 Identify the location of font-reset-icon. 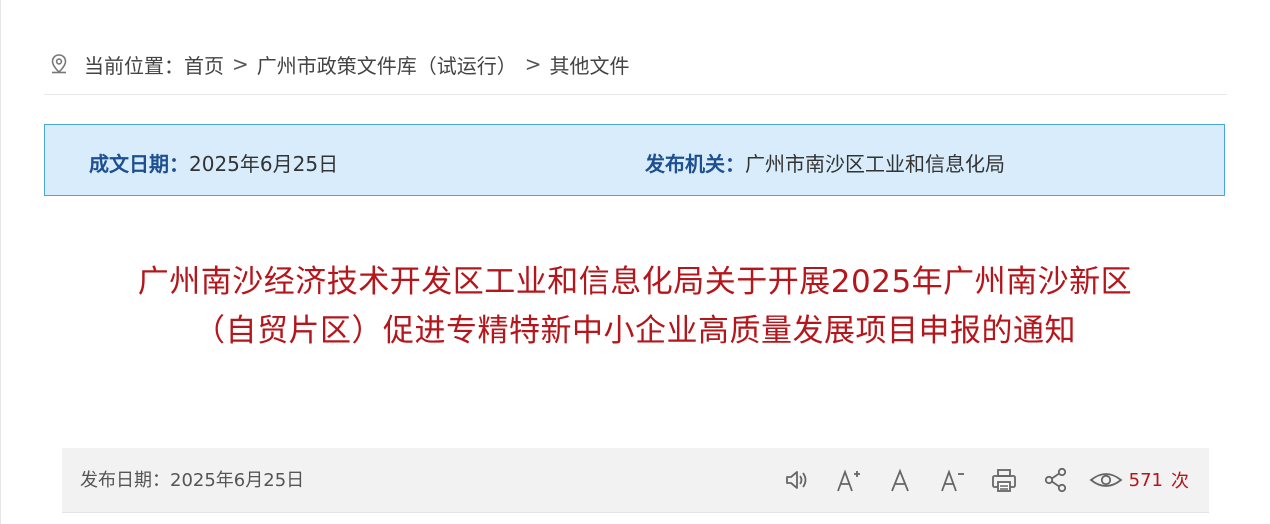
(900, 480).